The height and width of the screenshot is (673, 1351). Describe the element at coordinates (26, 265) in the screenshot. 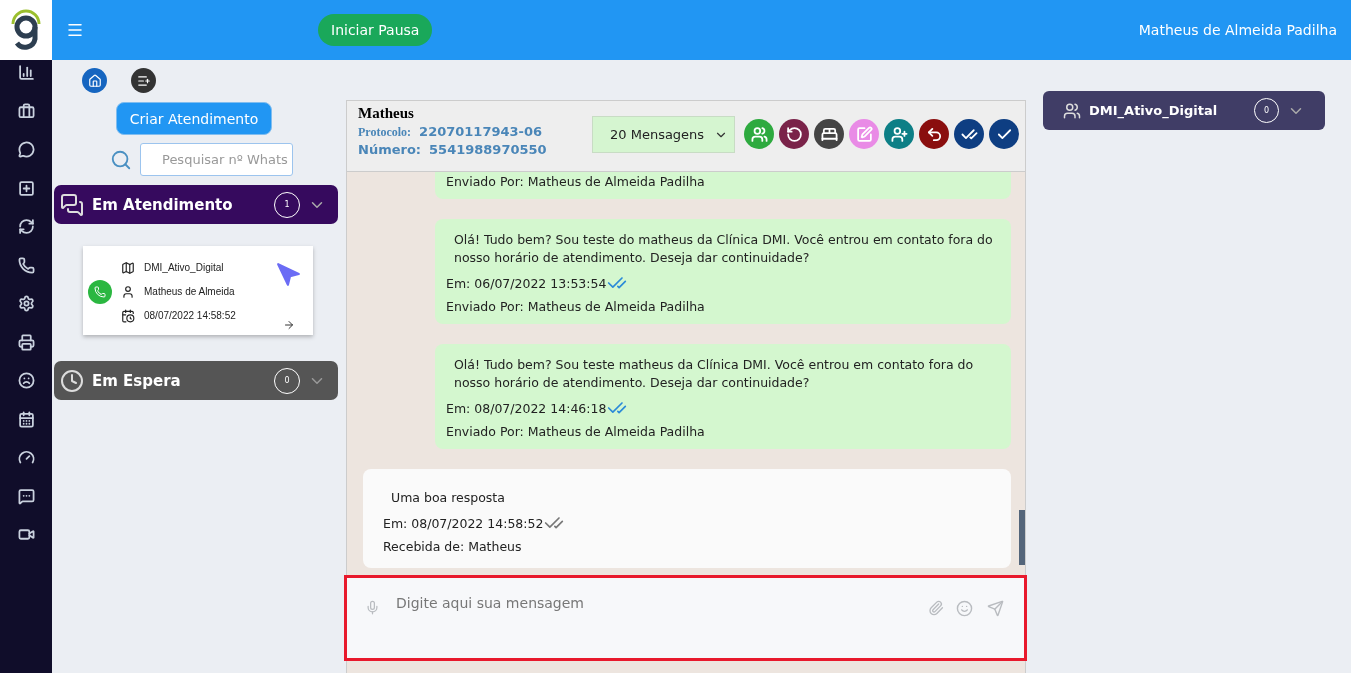

I see `phone-icon` at that location.